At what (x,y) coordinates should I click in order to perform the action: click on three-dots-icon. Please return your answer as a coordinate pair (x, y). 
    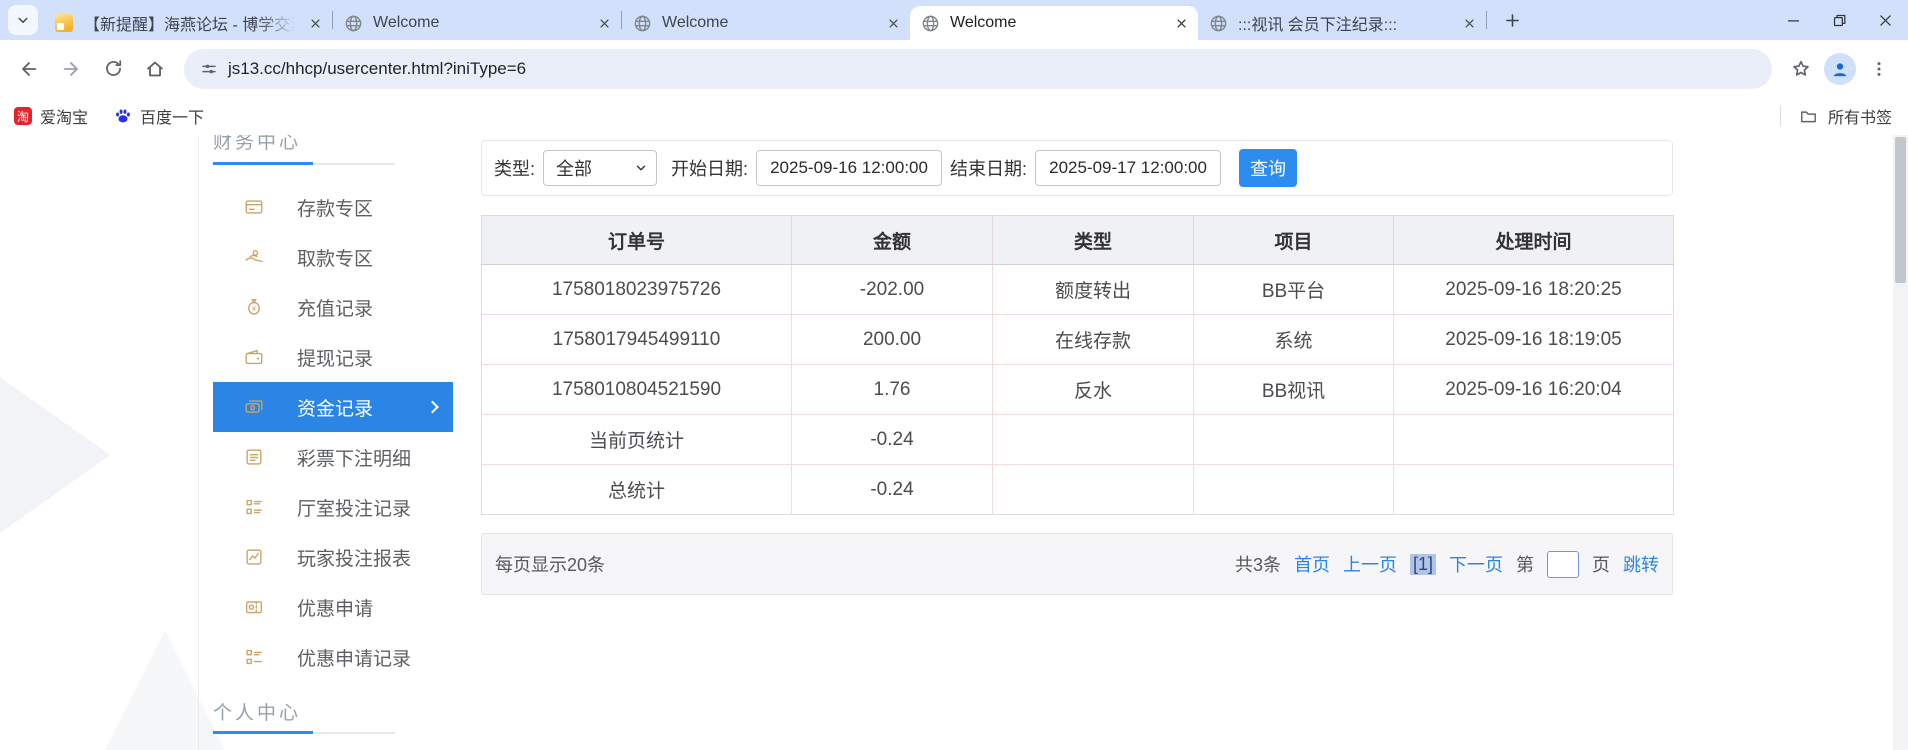
    Looking at the image, I should click on (1879, 69).